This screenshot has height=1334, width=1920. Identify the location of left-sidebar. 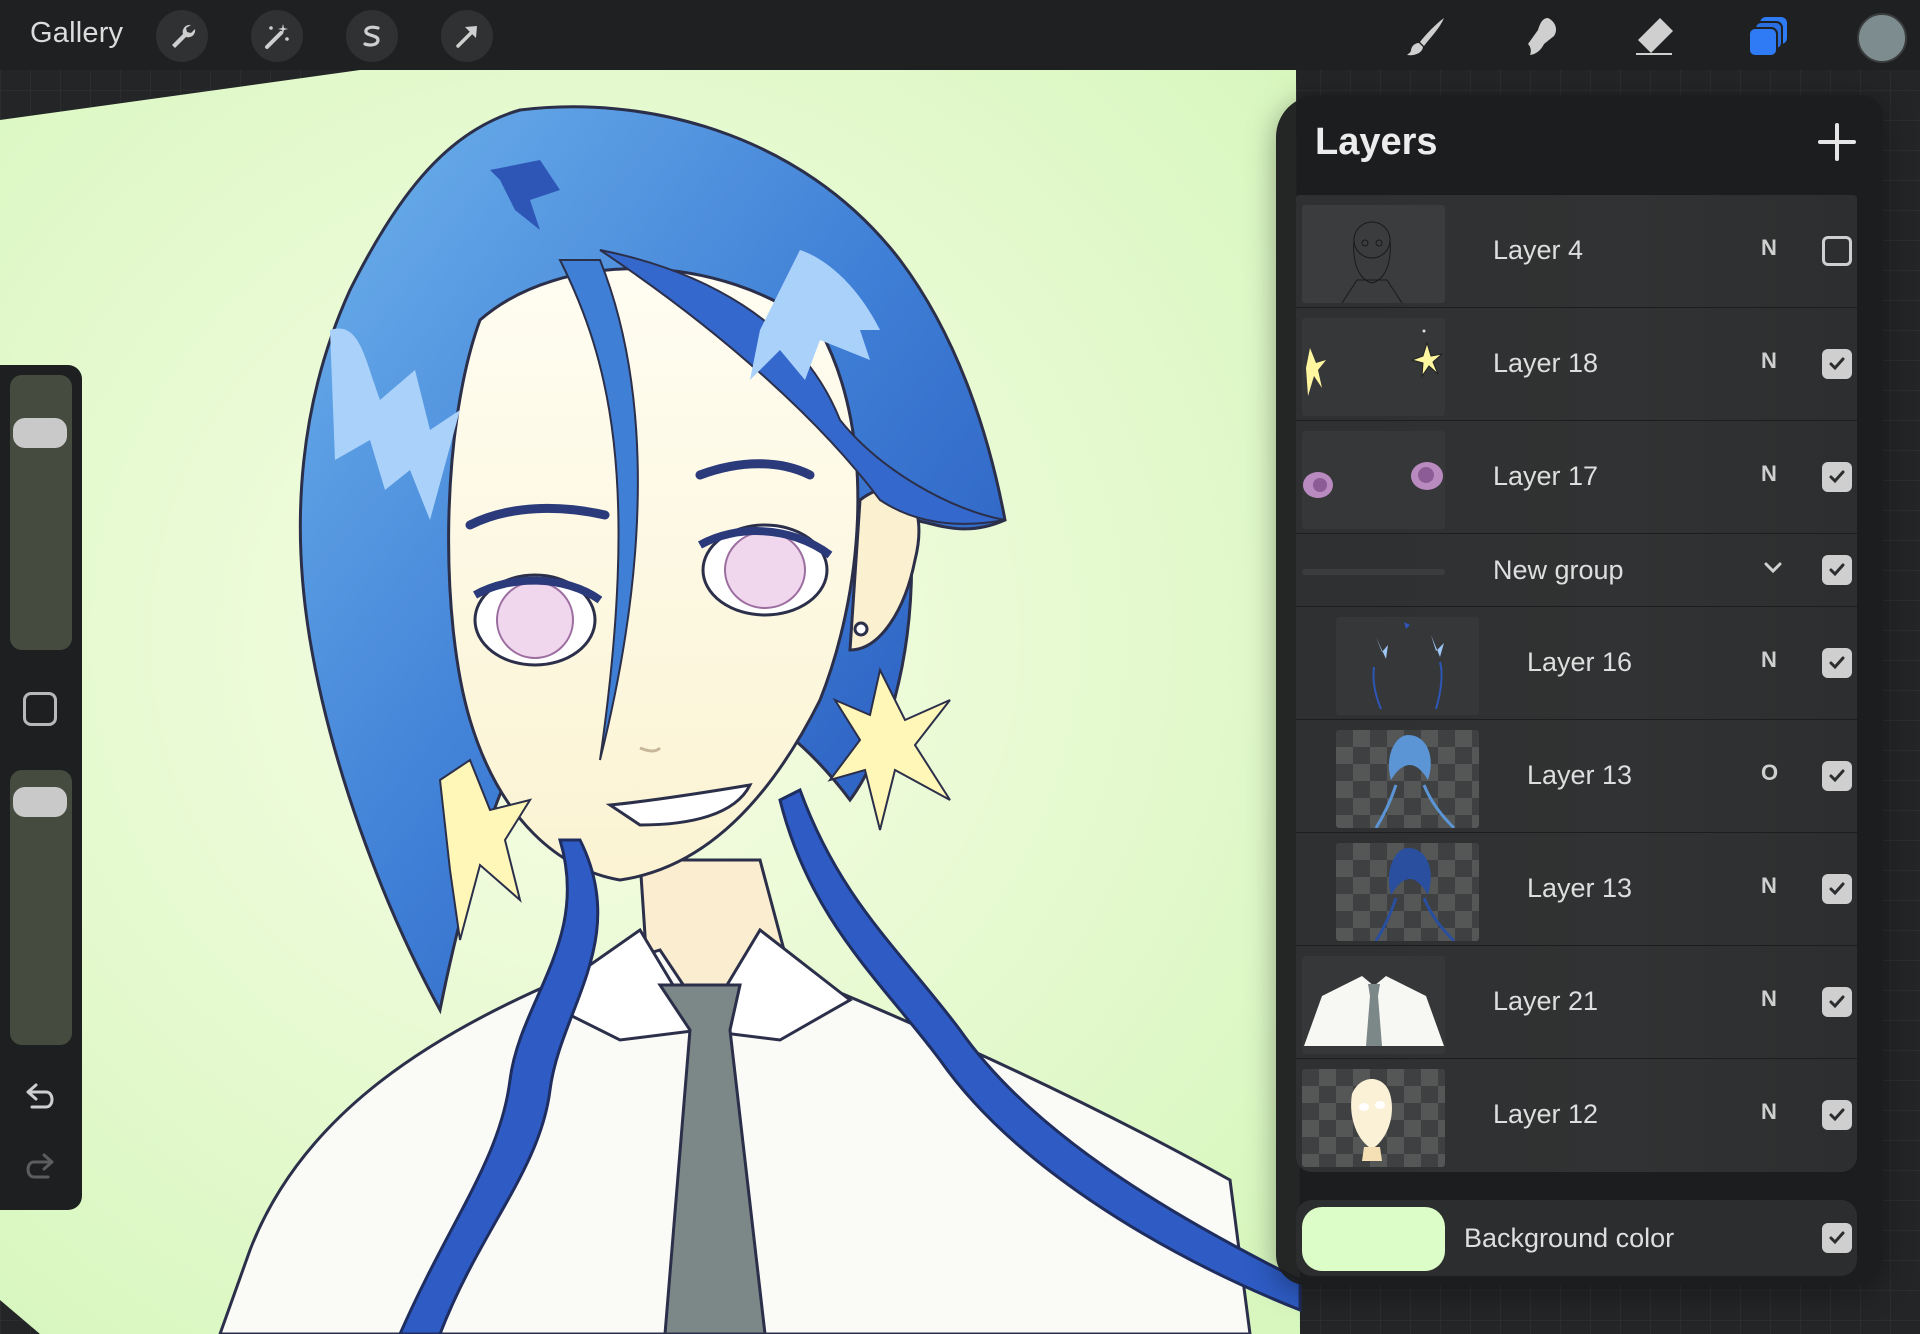
(41, 787).